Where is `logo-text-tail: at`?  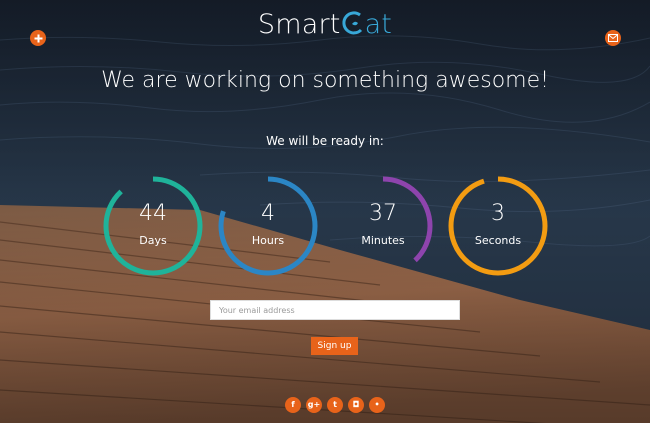 logo-text-tail: at is located at coordinates (378, 24).